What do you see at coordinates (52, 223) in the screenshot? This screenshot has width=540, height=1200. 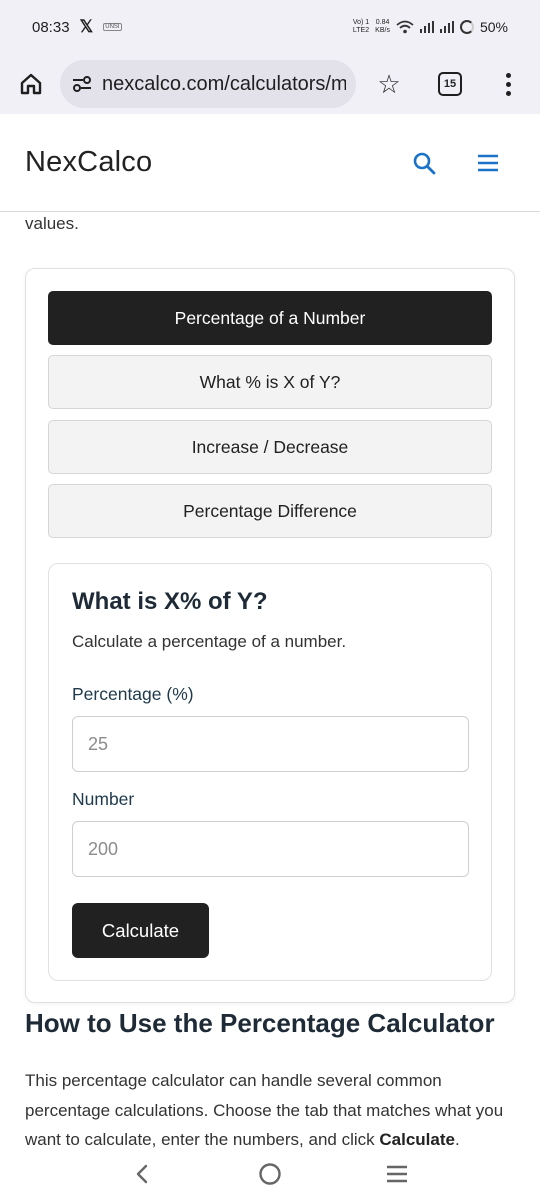 I see `intro-text: values.` at bounding box center [52, 223].